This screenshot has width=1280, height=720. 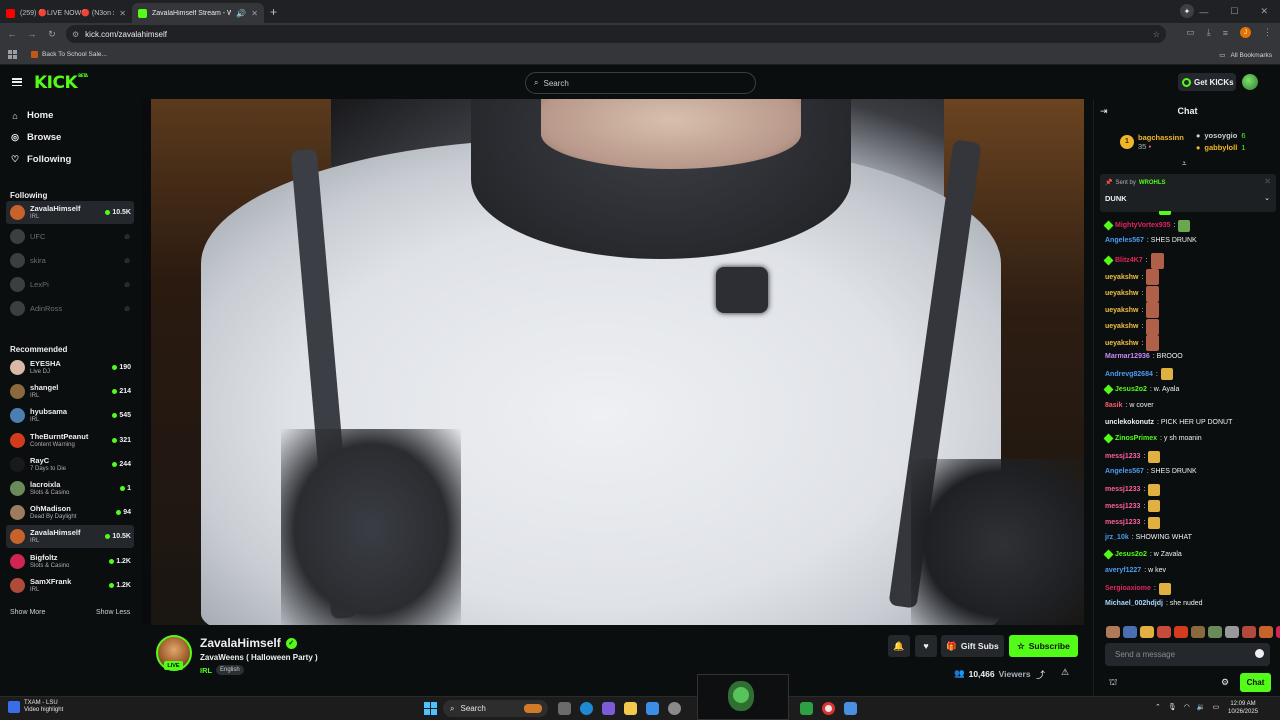 What do you see at coordinates (27, 612) in the screenshot?
I see `show-more-button: Show More` at bounding box center [27, 612].